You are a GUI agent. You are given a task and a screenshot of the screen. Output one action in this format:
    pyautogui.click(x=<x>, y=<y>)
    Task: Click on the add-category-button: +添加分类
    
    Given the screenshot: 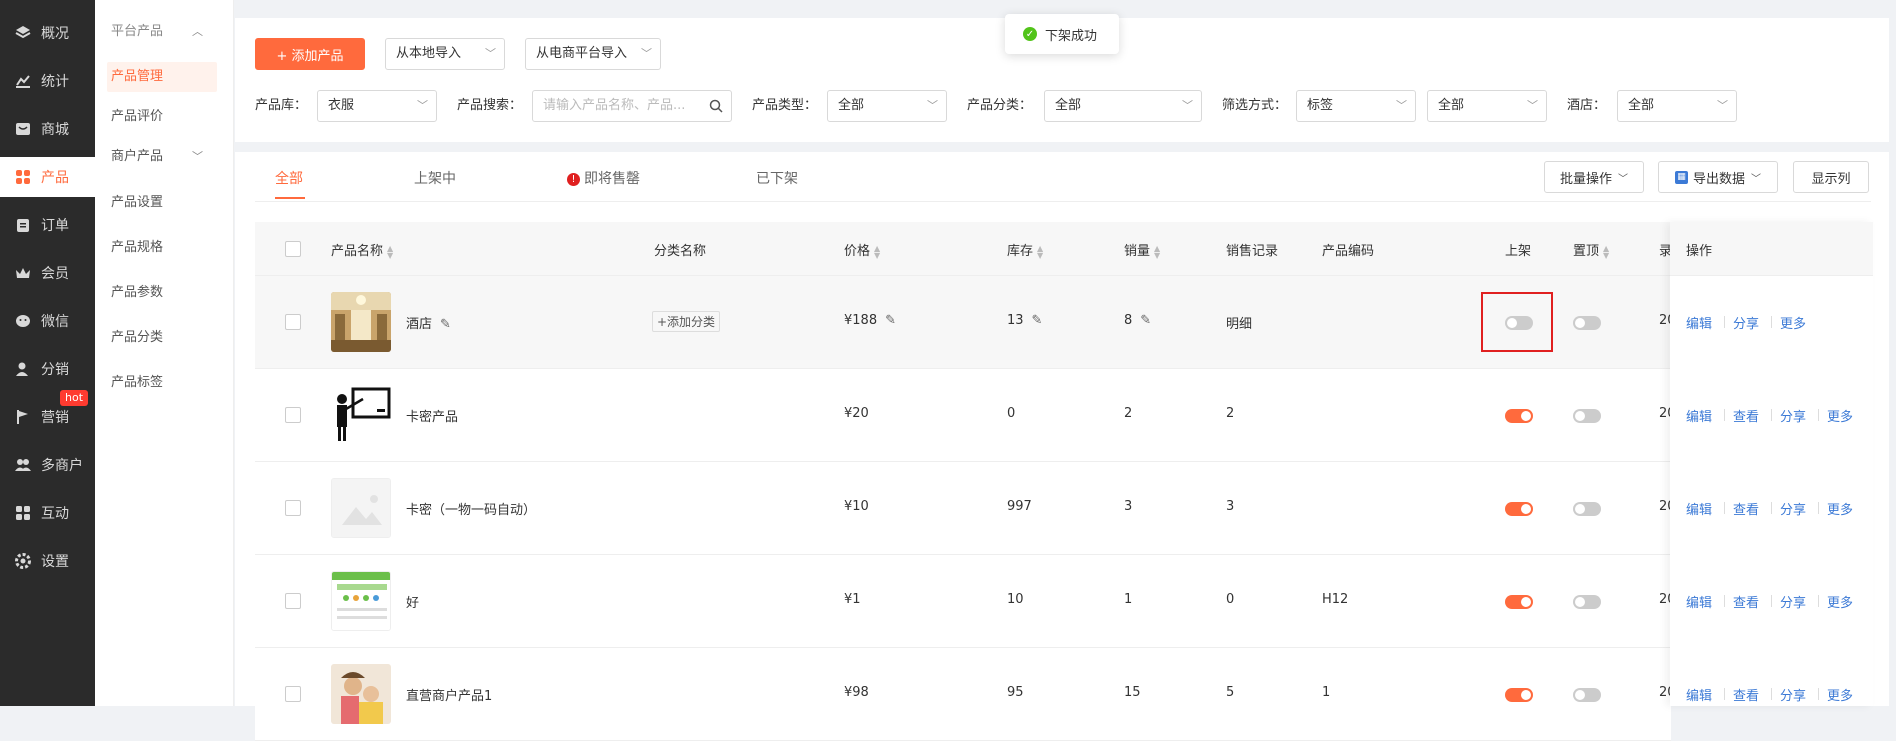 What is the action you would take?
    pyautogui.click(x=686, y=321)
    